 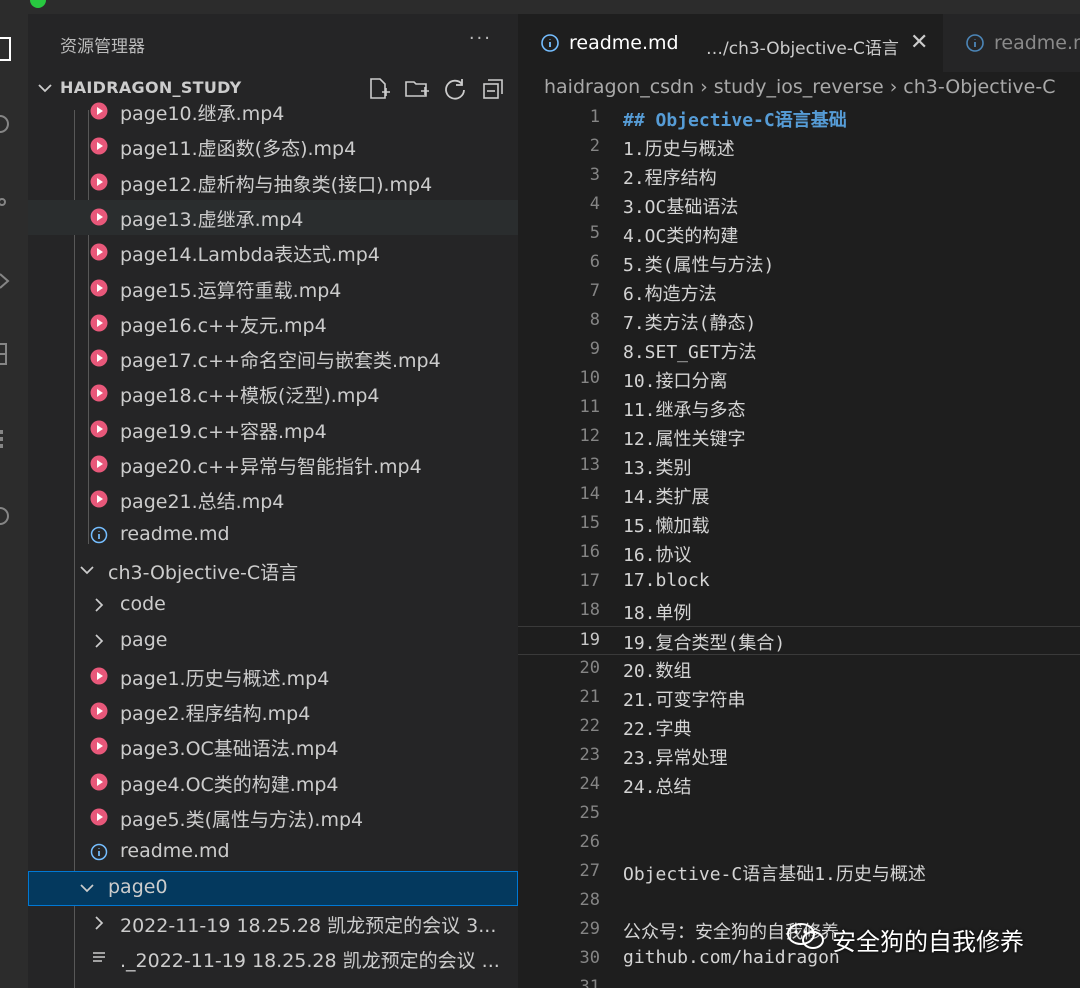 I want to click on line-number: 23, so click(x=589, y=755).